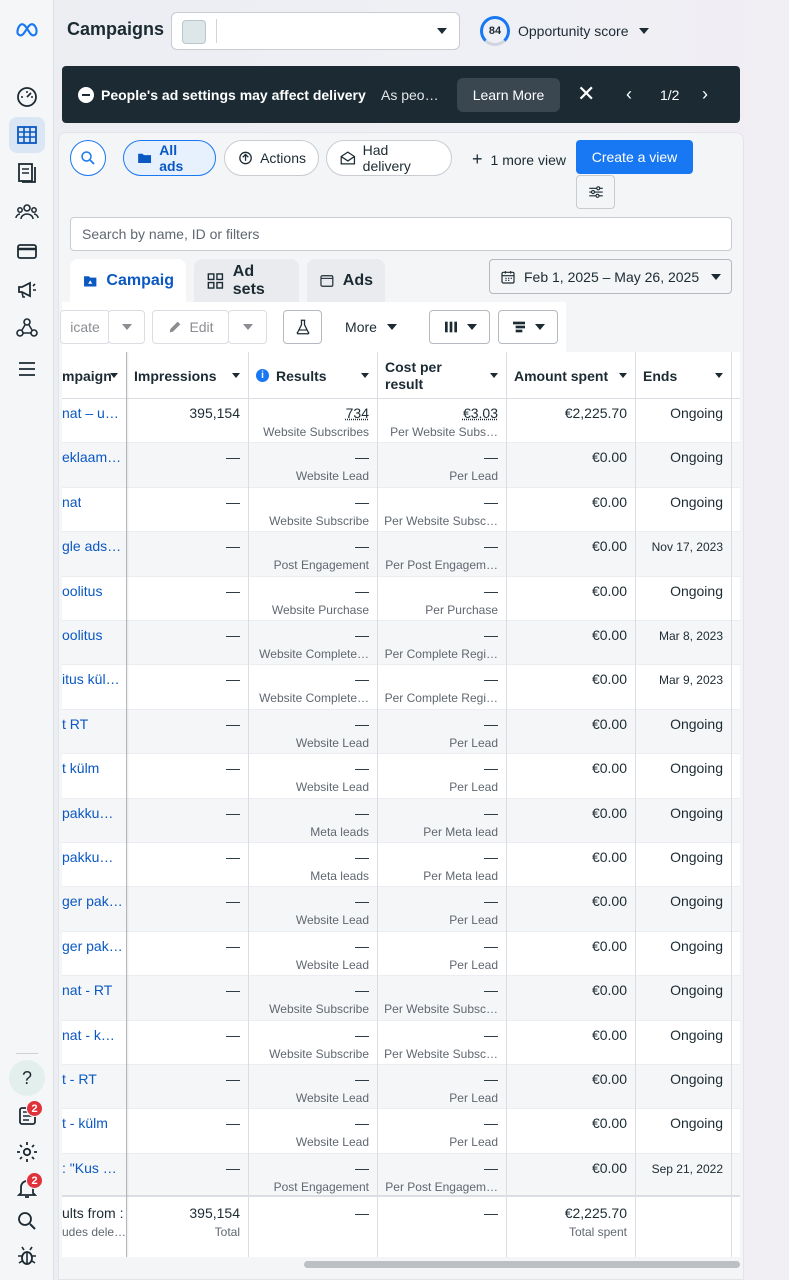 Image resolution: width=789 pixels, height=1280 pixels. Describe the element at coordinates (629, 94) in the screenshot. I see `chevron-left-icon: ‹` at that location.